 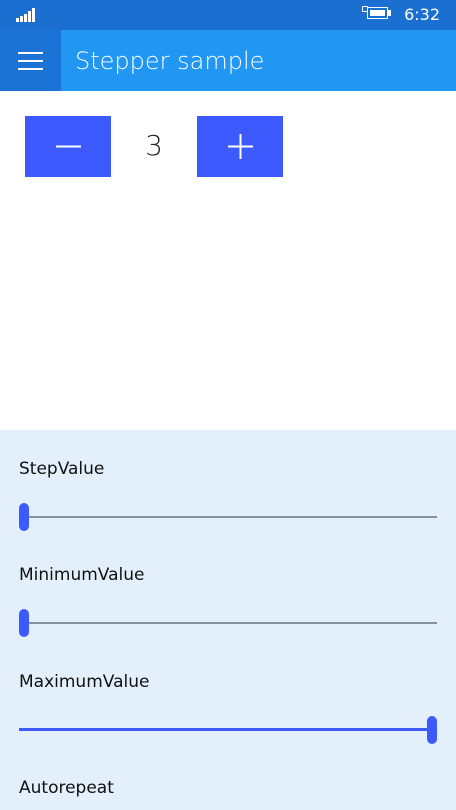 I want to click on status-time: 6:32, so click(x=422, y=14).